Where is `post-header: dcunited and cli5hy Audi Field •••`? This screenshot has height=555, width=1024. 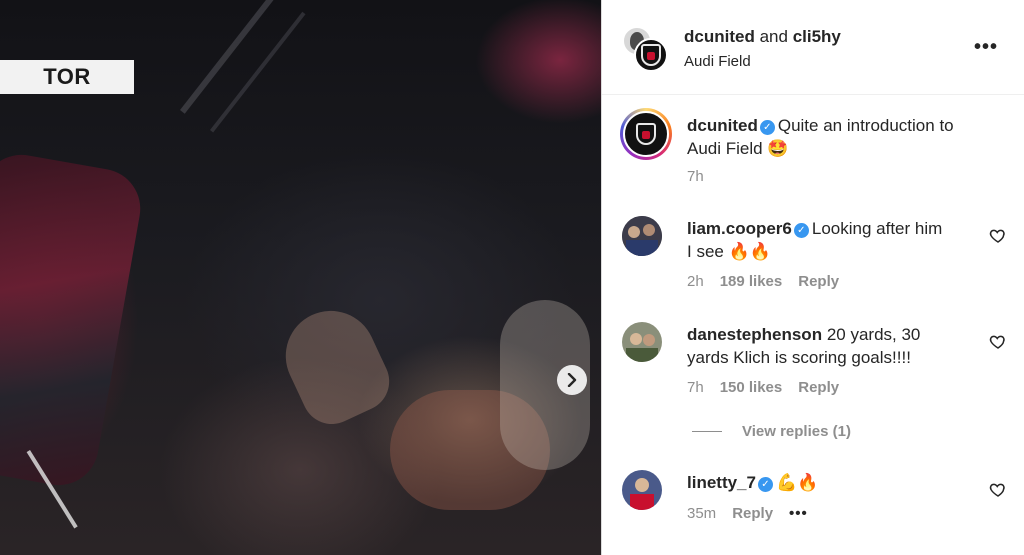 post-header: dcunited and cli5hy Audi Field ••• is located at coordinates (813, 47).